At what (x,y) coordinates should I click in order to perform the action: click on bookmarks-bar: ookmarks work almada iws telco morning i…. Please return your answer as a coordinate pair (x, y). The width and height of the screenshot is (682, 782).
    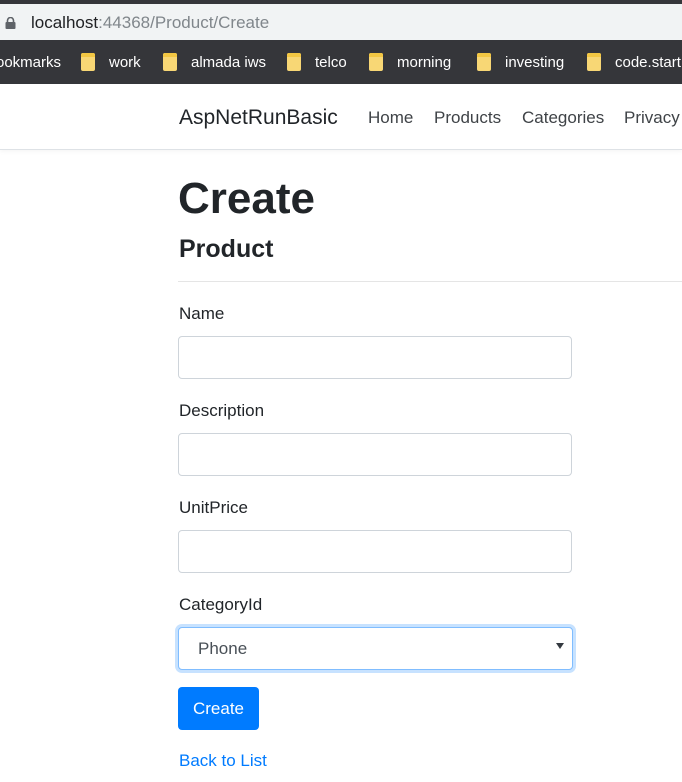
    Looking at the image, I should click on (341, 62).